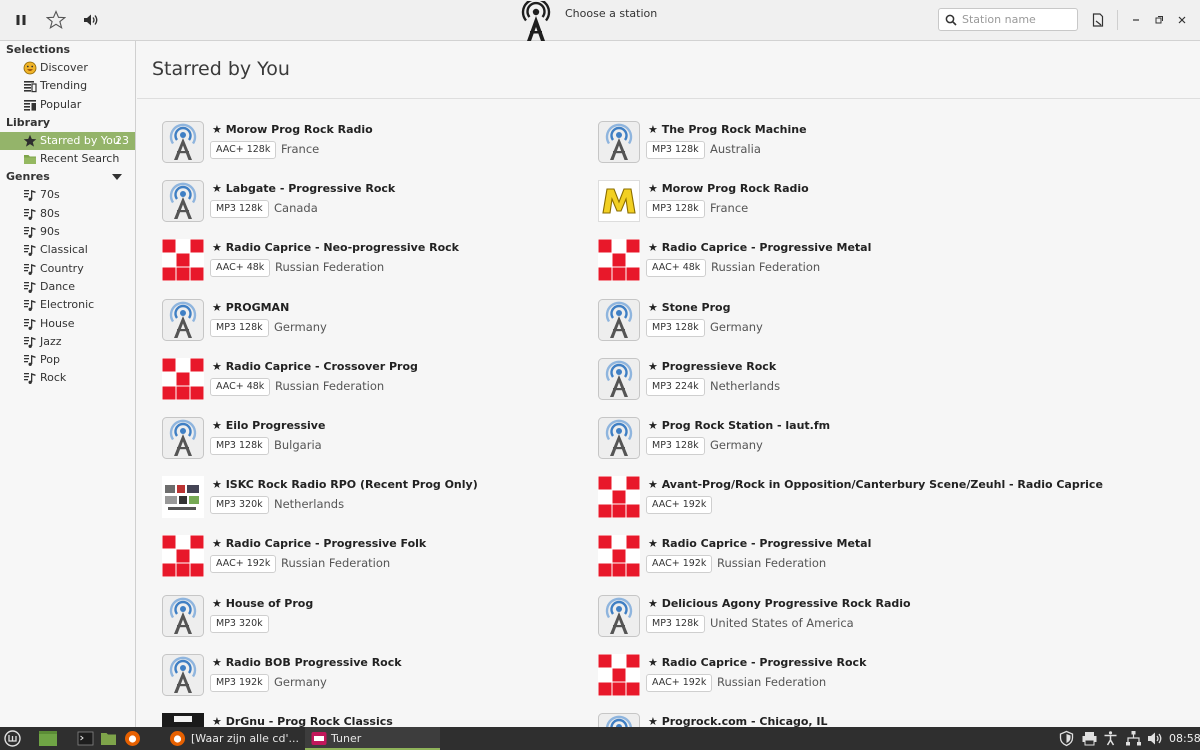  Describe the element at coordinates (67, 105) in the screenshot. I see `sidebar-item-popular: Popular` at that location.